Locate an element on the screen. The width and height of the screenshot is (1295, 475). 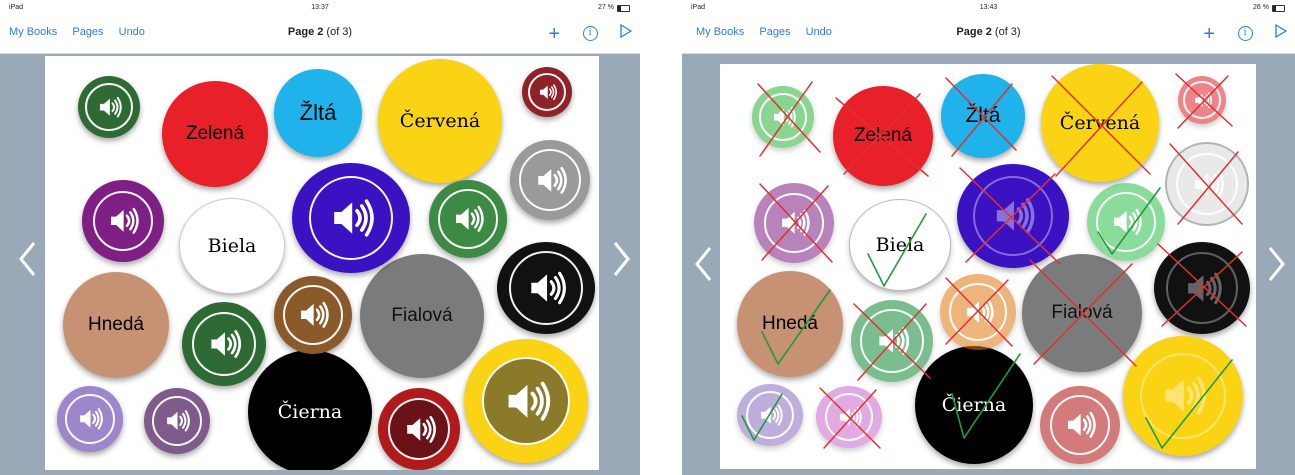
status-time: 13:43 is located at coordinates (988, 7).